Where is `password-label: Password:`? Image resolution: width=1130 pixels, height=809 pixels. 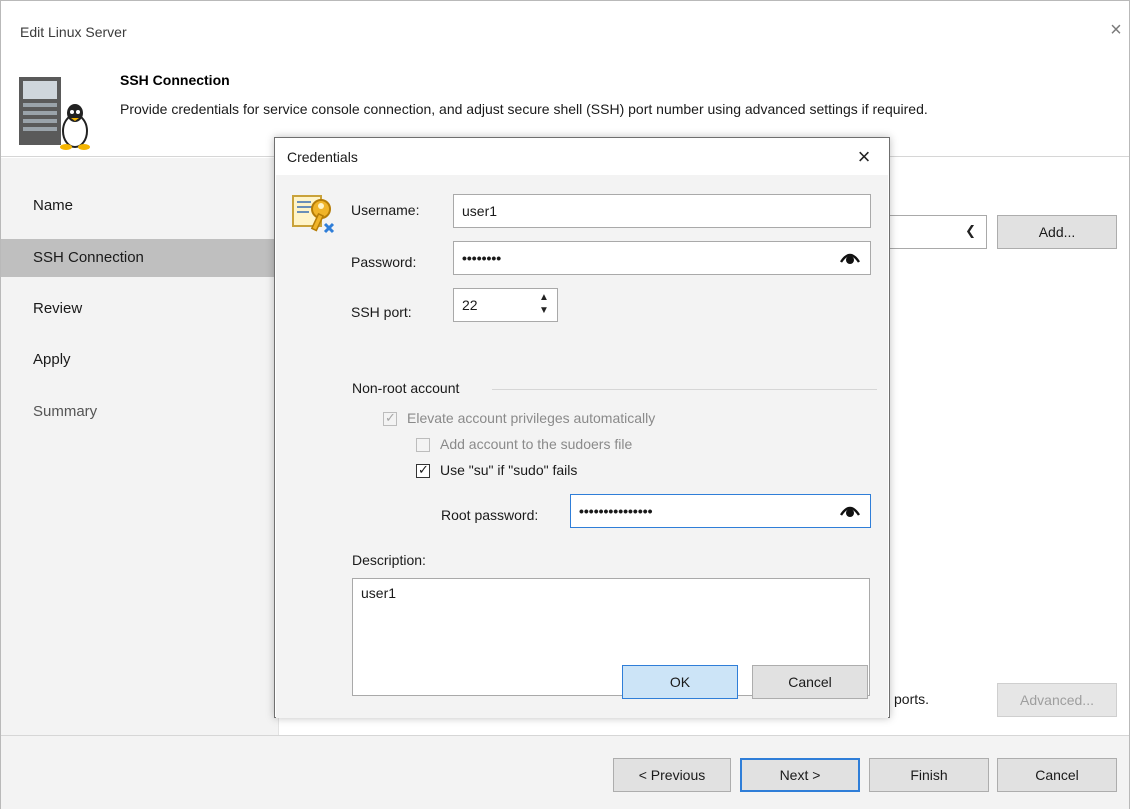
password-label: Password: is located at coordinates (384, 262).